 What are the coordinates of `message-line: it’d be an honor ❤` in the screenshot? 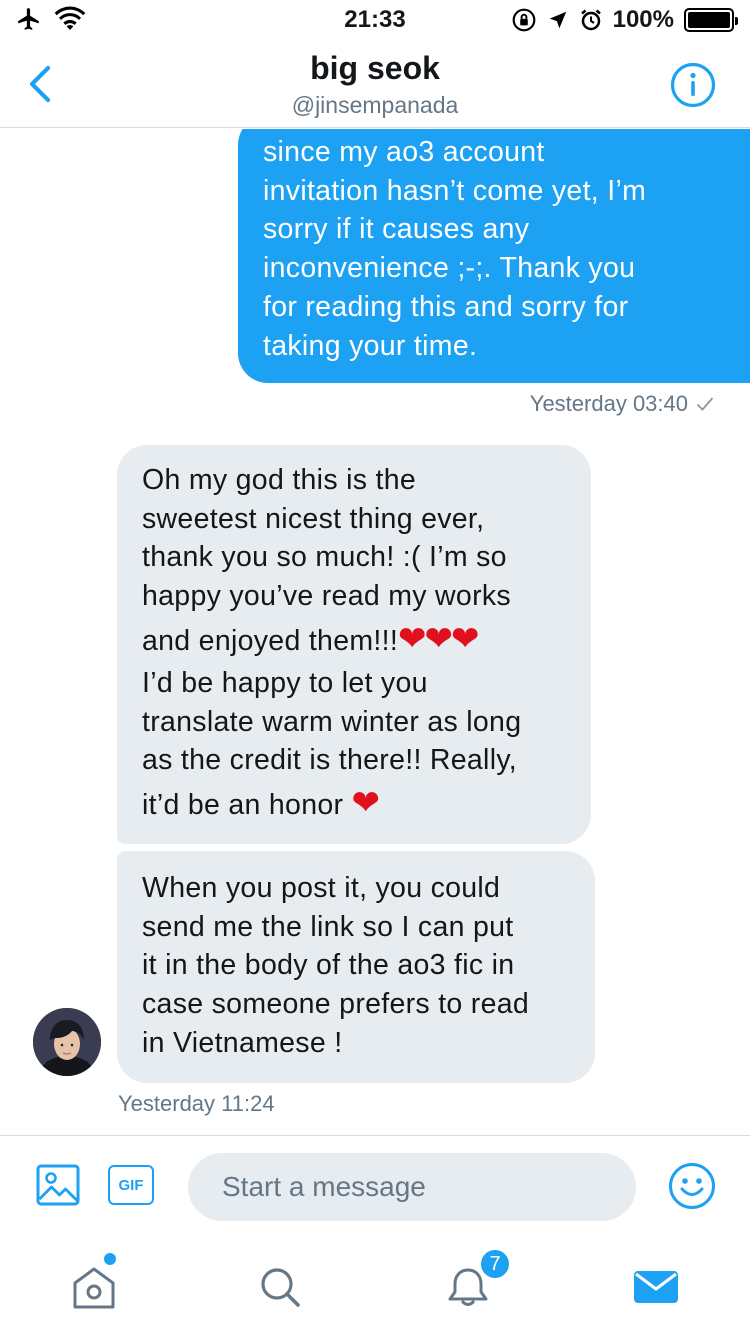 It's located at (354, 804).